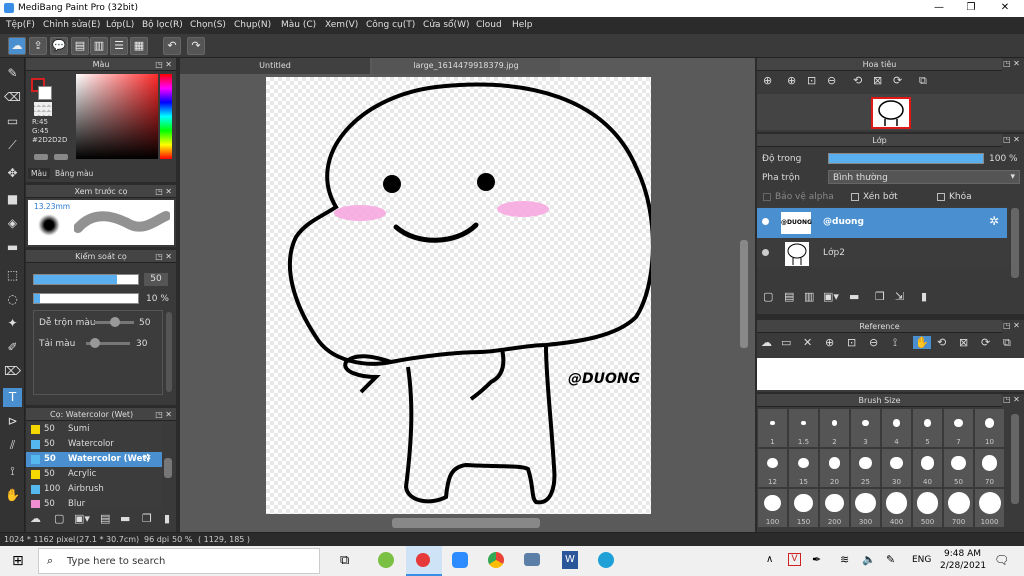 This screenshot has height=576, width=1024. What do you see at coordinates (927, 428) in the screenshot?
I see `brush-size-option: 5` at bounding box center [927, 428].